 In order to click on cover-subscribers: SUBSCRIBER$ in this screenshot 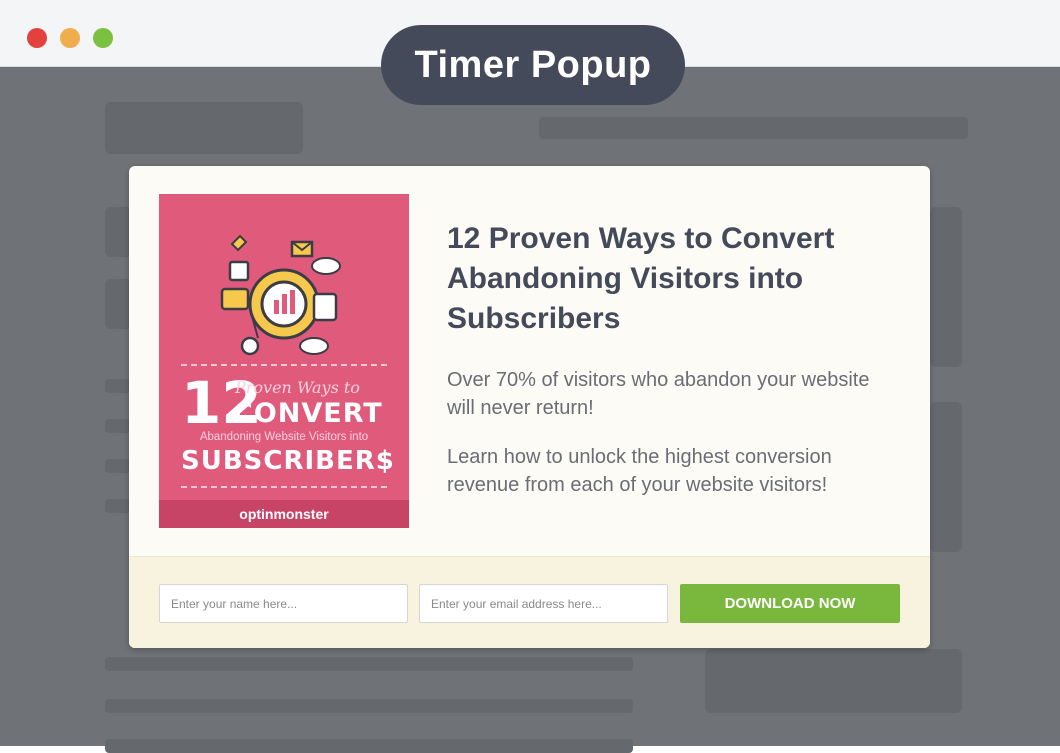, I will do `click(288, 461)`.